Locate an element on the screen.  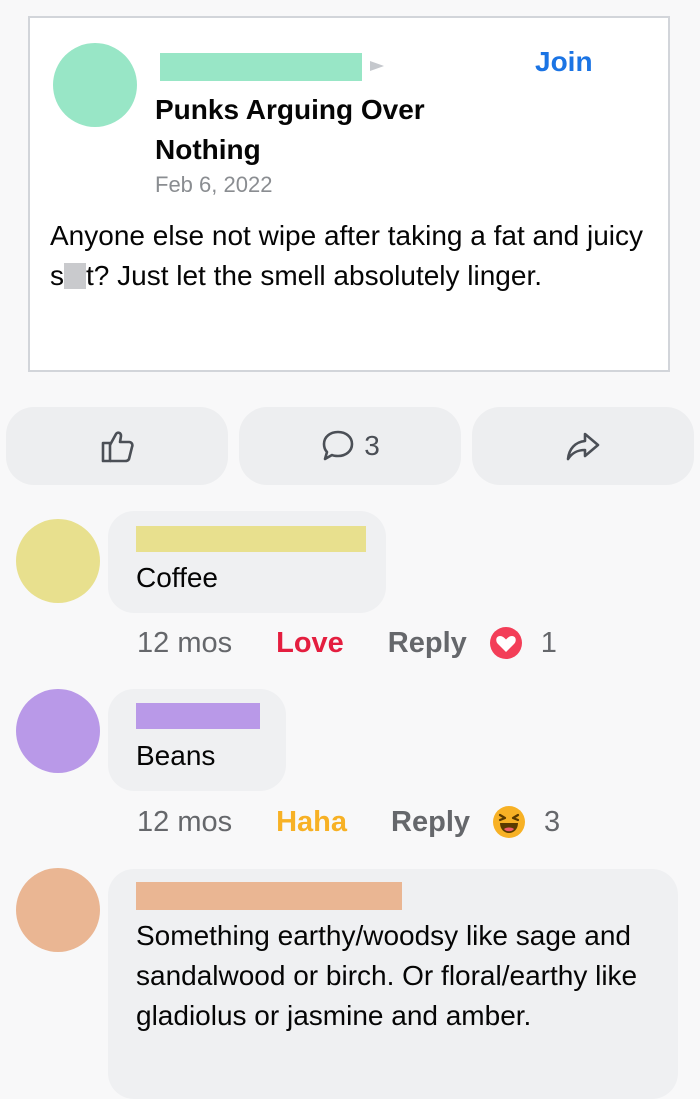
thumbs-up-icon is located at coordinates (117, 447).